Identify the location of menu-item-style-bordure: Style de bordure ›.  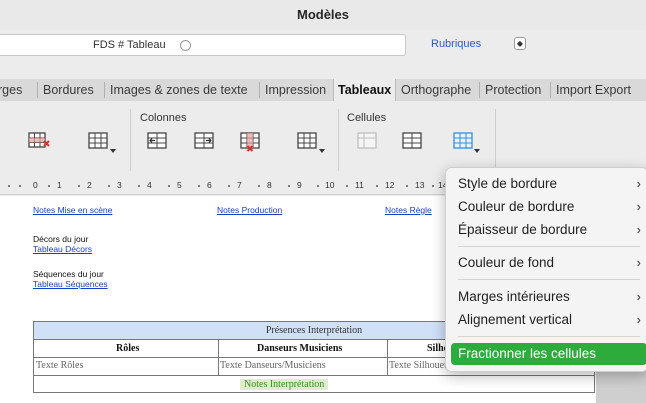
(548, 184).